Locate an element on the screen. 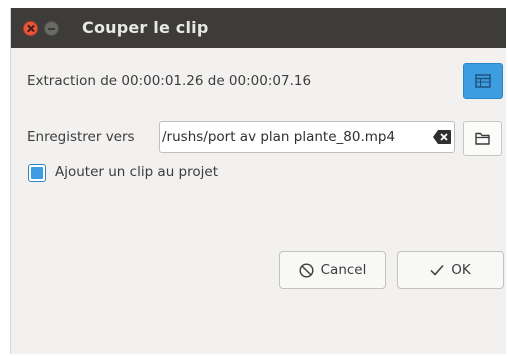  save-to-label: Enregistrer vers is located at coordinates (81, 137).